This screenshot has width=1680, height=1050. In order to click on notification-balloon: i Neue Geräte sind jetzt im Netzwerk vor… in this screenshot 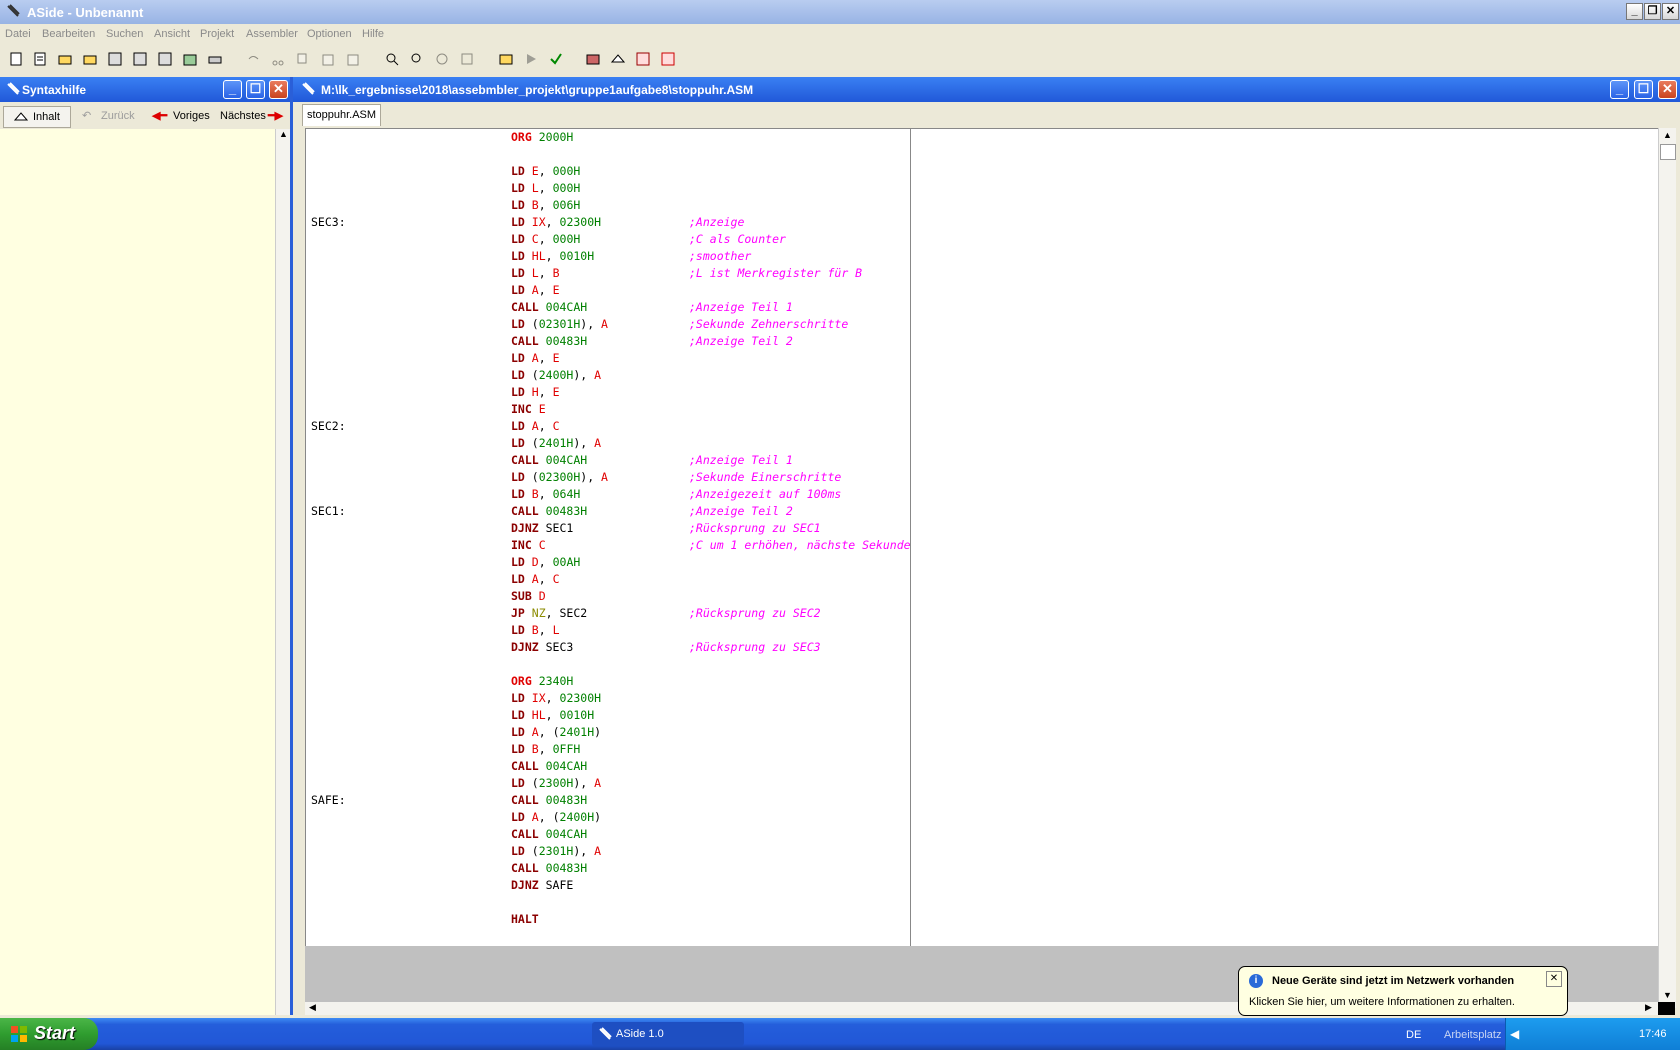, I will do `click(1403, 991)`.